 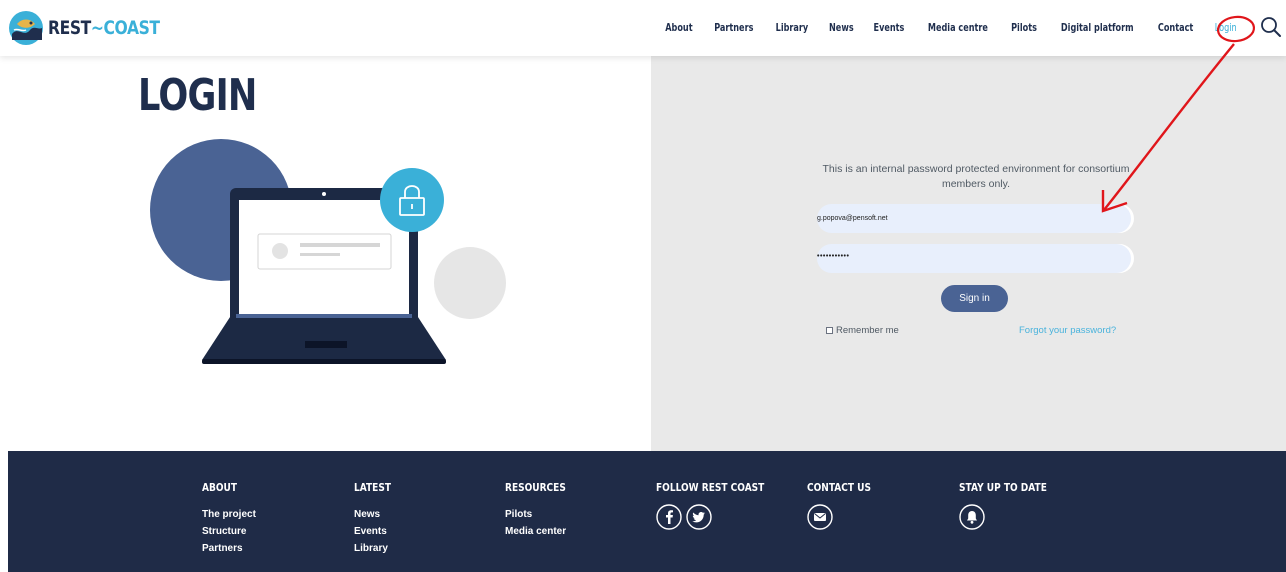 I want to click on page-title: LOGIN, so click(x=197, y=95).